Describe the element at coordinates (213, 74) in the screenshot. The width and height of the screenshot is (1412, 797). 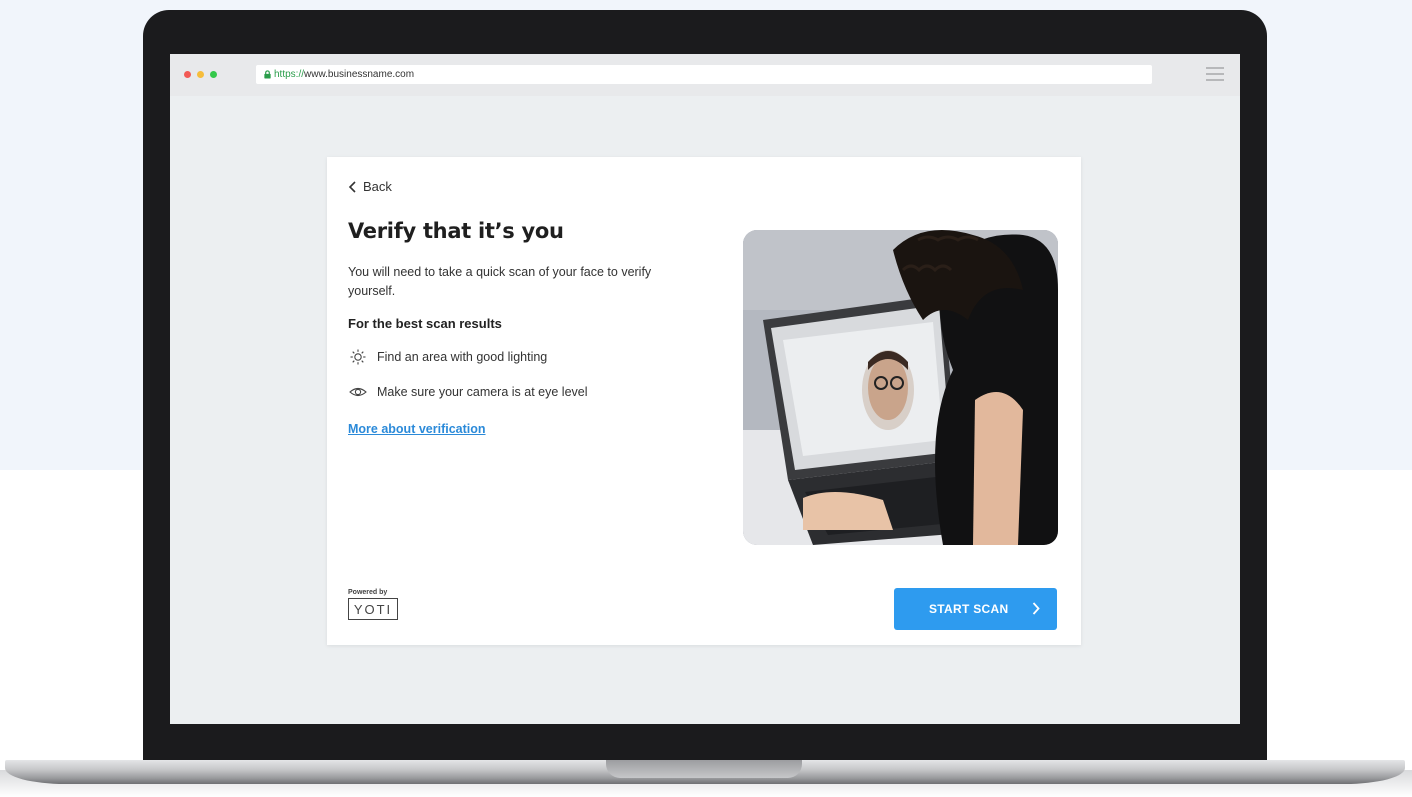
I see `window-maximize-dot` at that location.